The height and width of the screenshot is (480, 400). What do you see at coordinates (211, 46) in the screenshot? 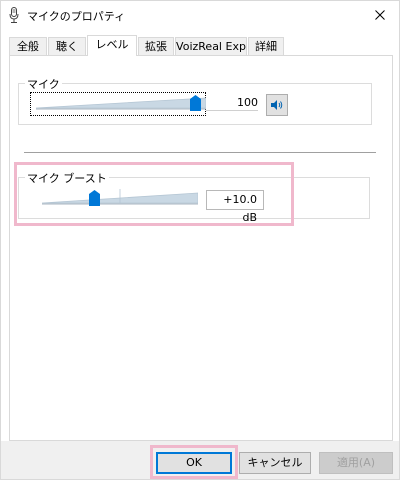
I see `tab-voizreal-exp: VoizReal Exp` at bounding box center [211, 46].